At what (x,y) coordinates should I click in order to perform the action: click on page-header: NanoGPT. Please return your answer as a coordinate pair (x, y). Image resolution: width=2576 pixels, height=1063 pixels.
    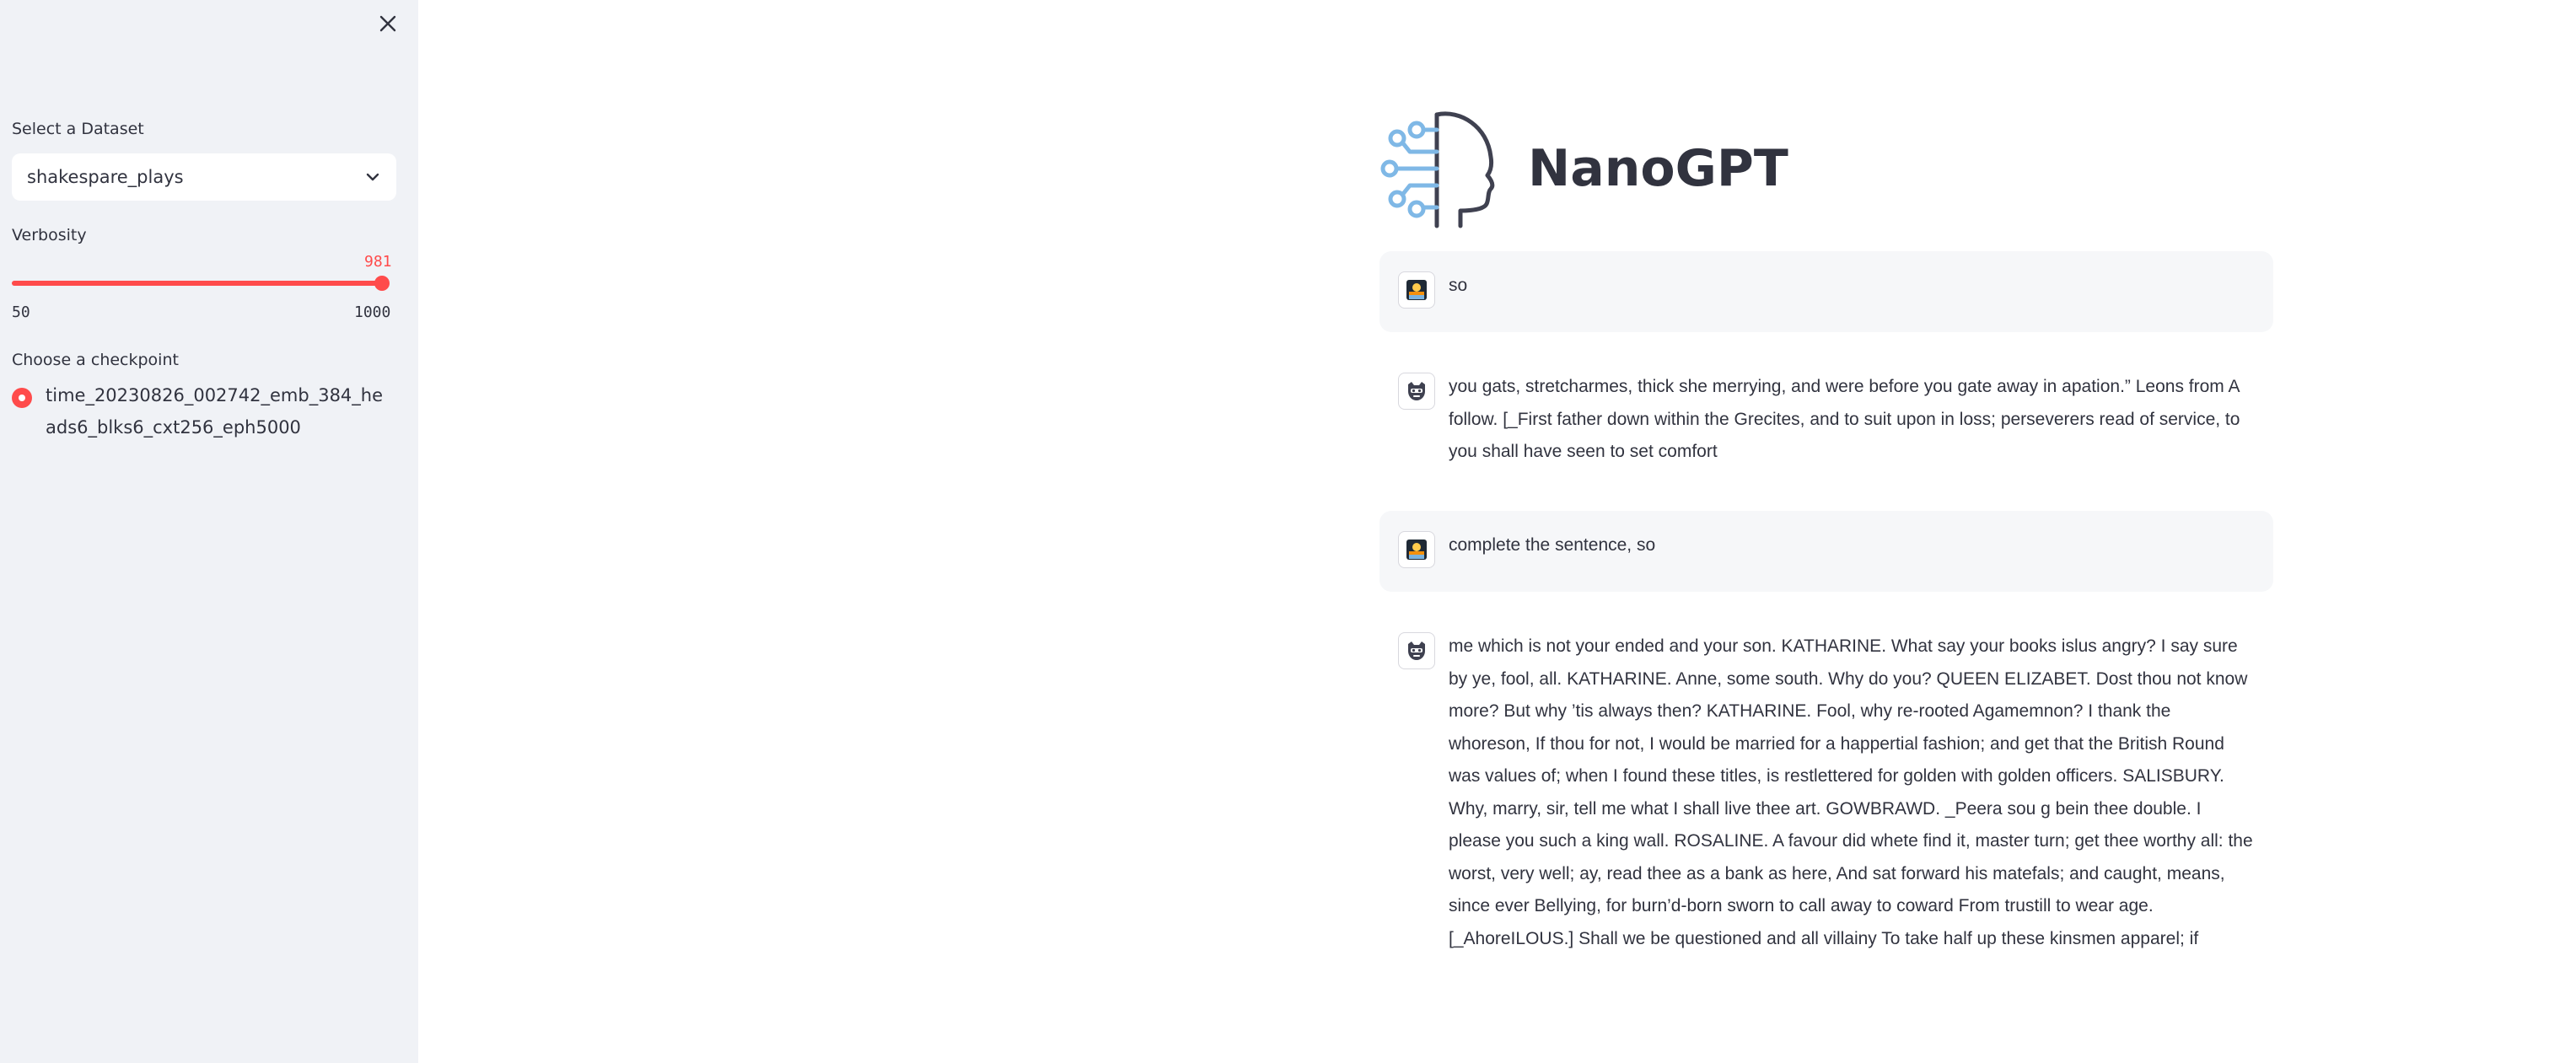
    Looking at the image, I should click on (1583, 168).